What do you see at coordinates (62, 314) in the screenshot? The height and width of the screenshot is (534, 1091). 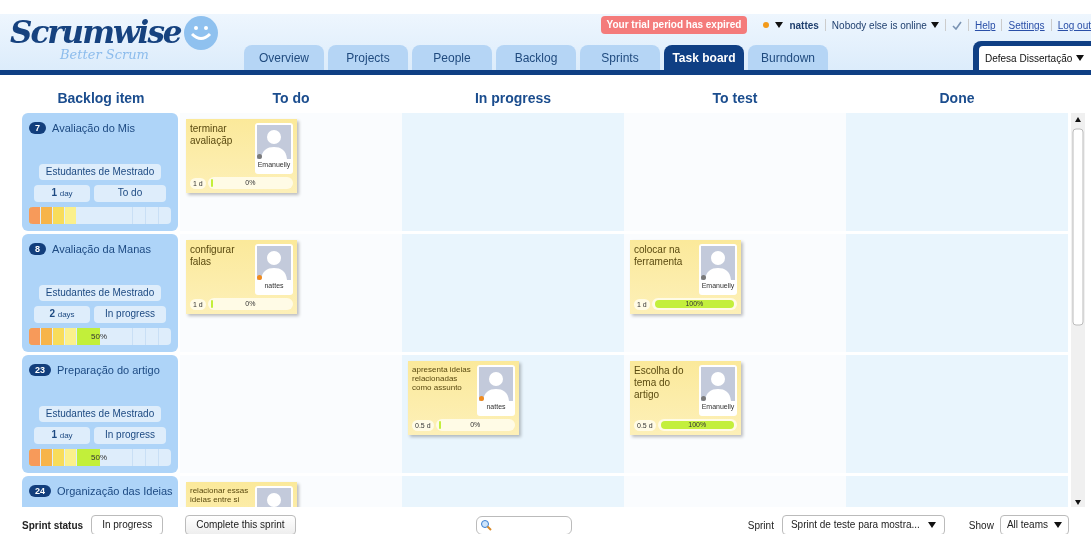 I see `estimate-pill: 2 days` at bounding box center [62, 314].